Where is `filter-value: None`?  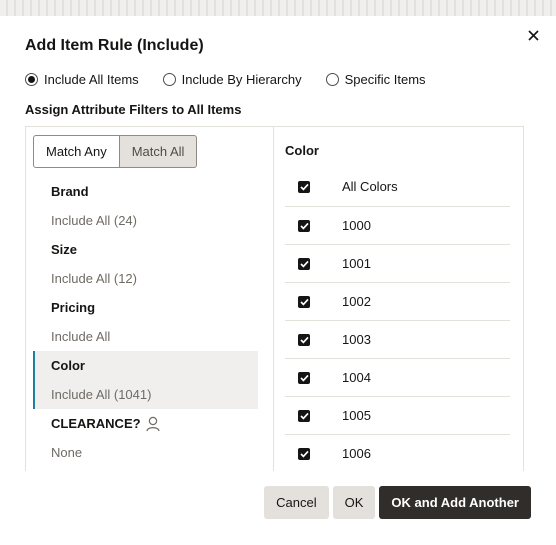 filter-value: None is located at coordinates (67, 452).